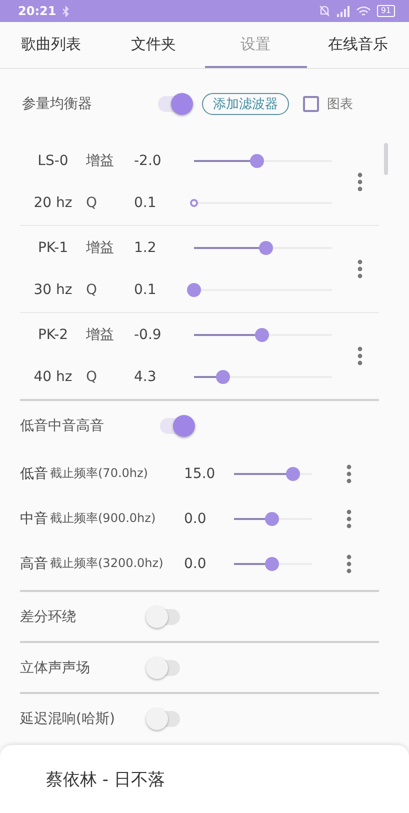 The image size is (409, 813). Describe the element at coordinates (311, 104) in the screenshot. I see `checkbox` at that location.